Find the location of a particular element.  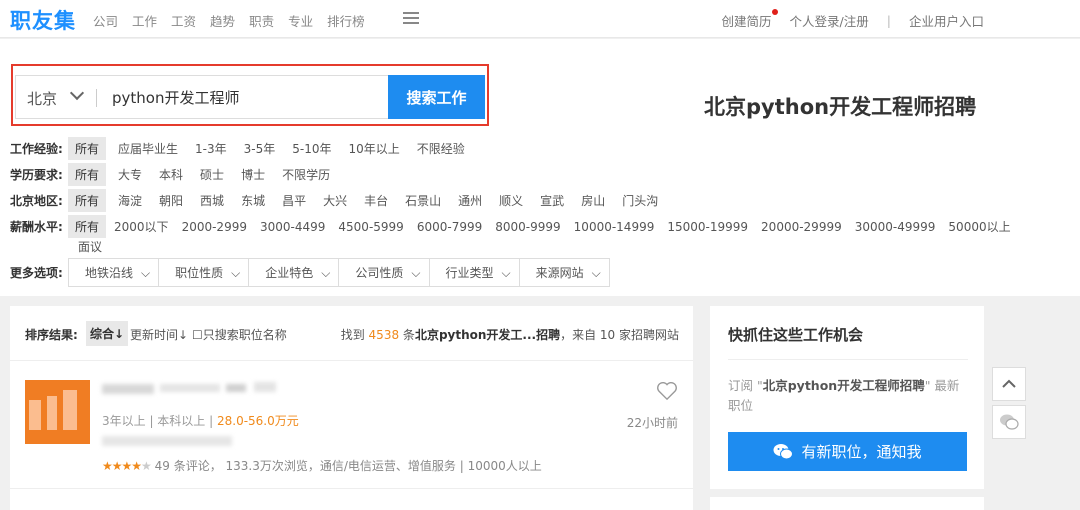

filter-option: 丰台 is located at coordinates (376, 200).